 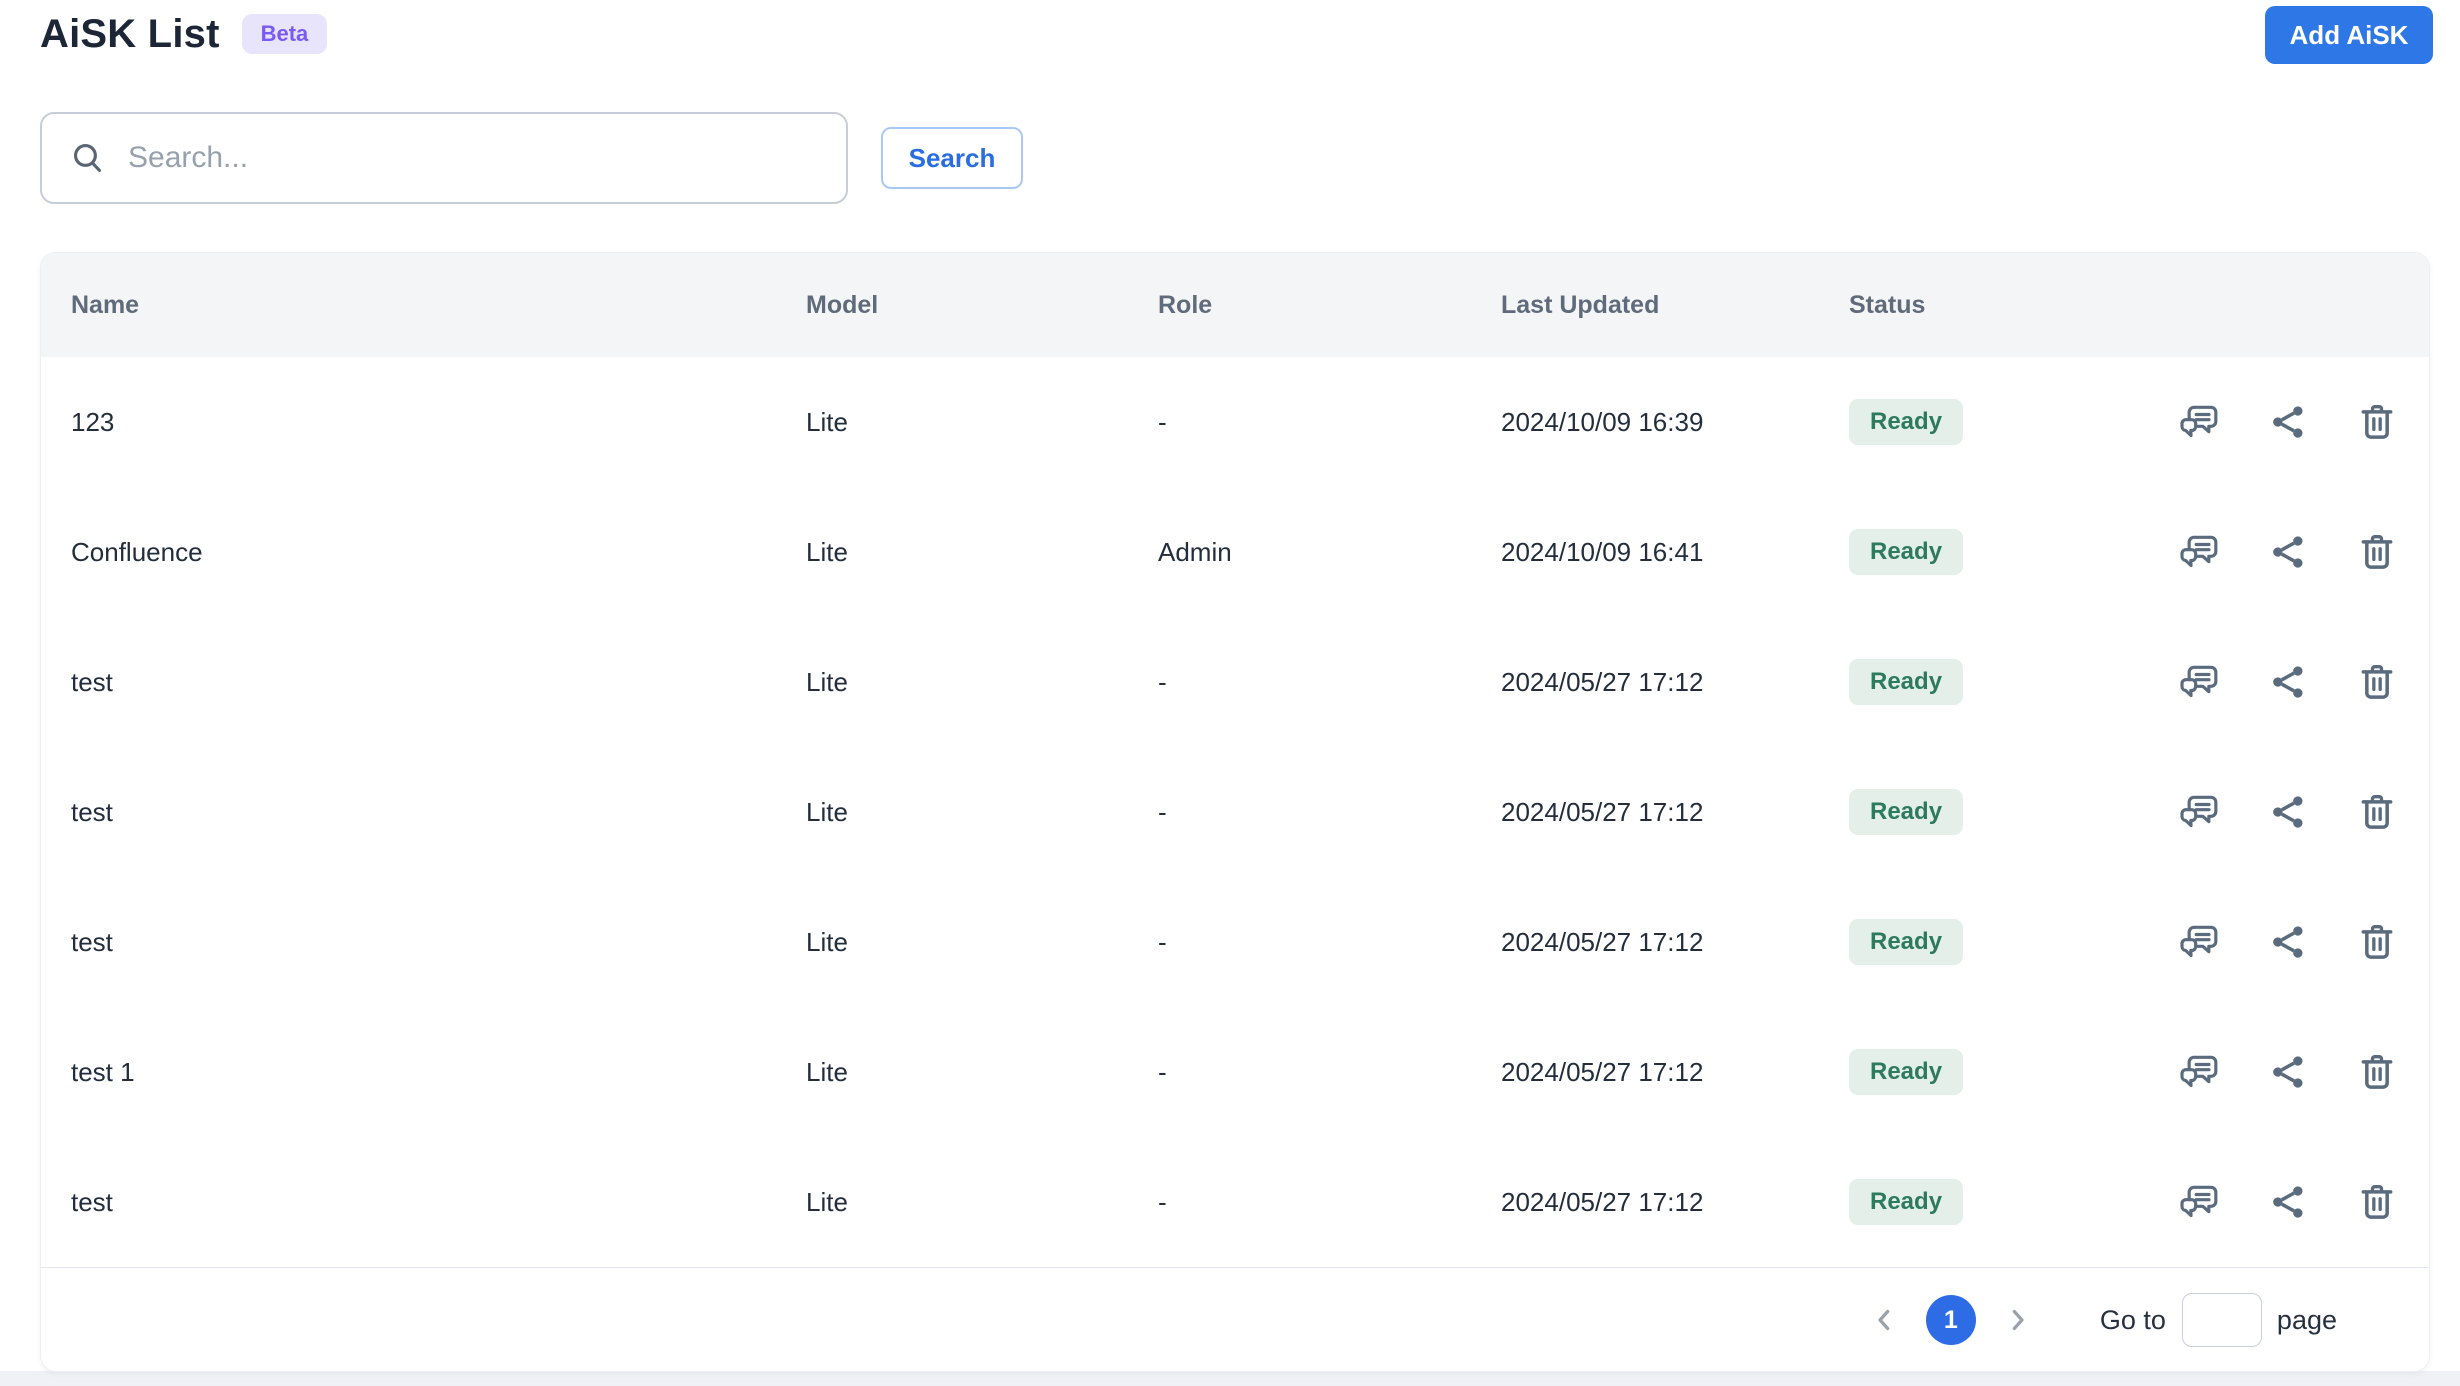 What do you see at coordinates (130, 33) in the screenshot?
I see `page-title: AiSK List` at bounding box center [130, 33].